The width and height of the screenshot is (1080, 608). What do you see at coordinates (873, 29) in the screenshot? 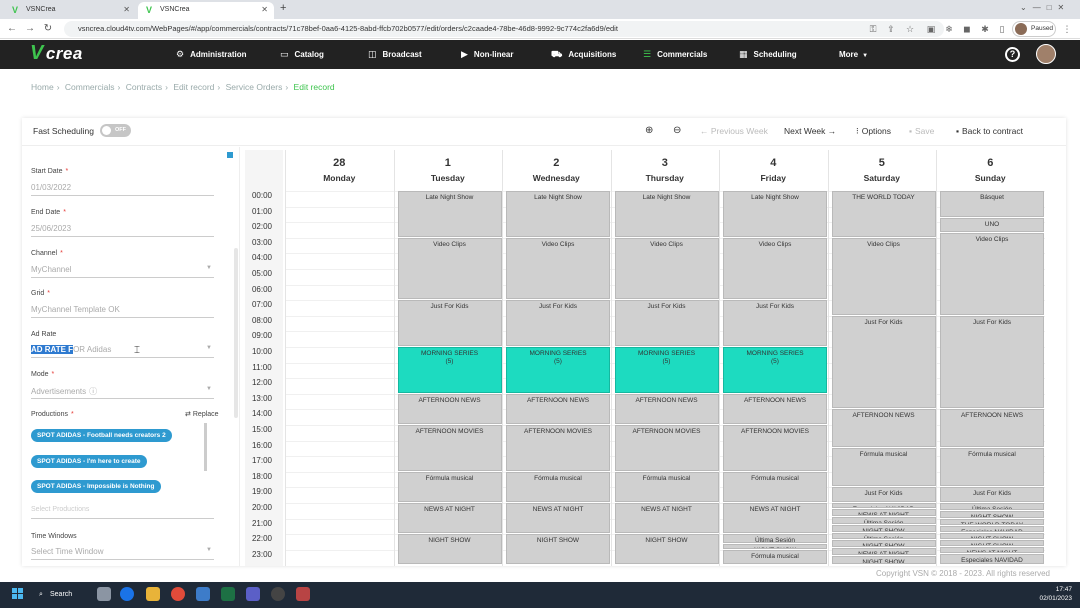
I see `key-icon: ⚿` at bounding box center [873, 29].